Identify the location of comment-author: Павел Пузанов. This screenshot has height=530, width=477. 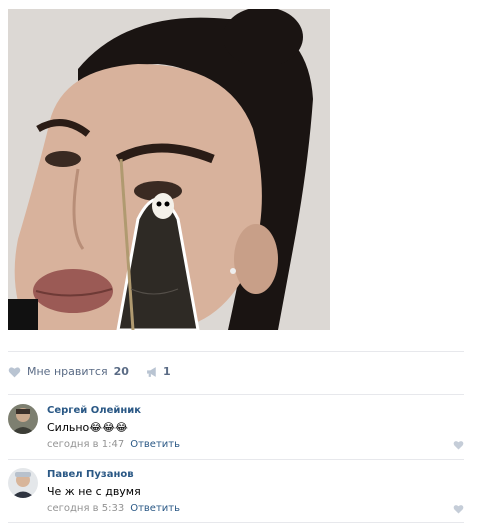
(90, 474).